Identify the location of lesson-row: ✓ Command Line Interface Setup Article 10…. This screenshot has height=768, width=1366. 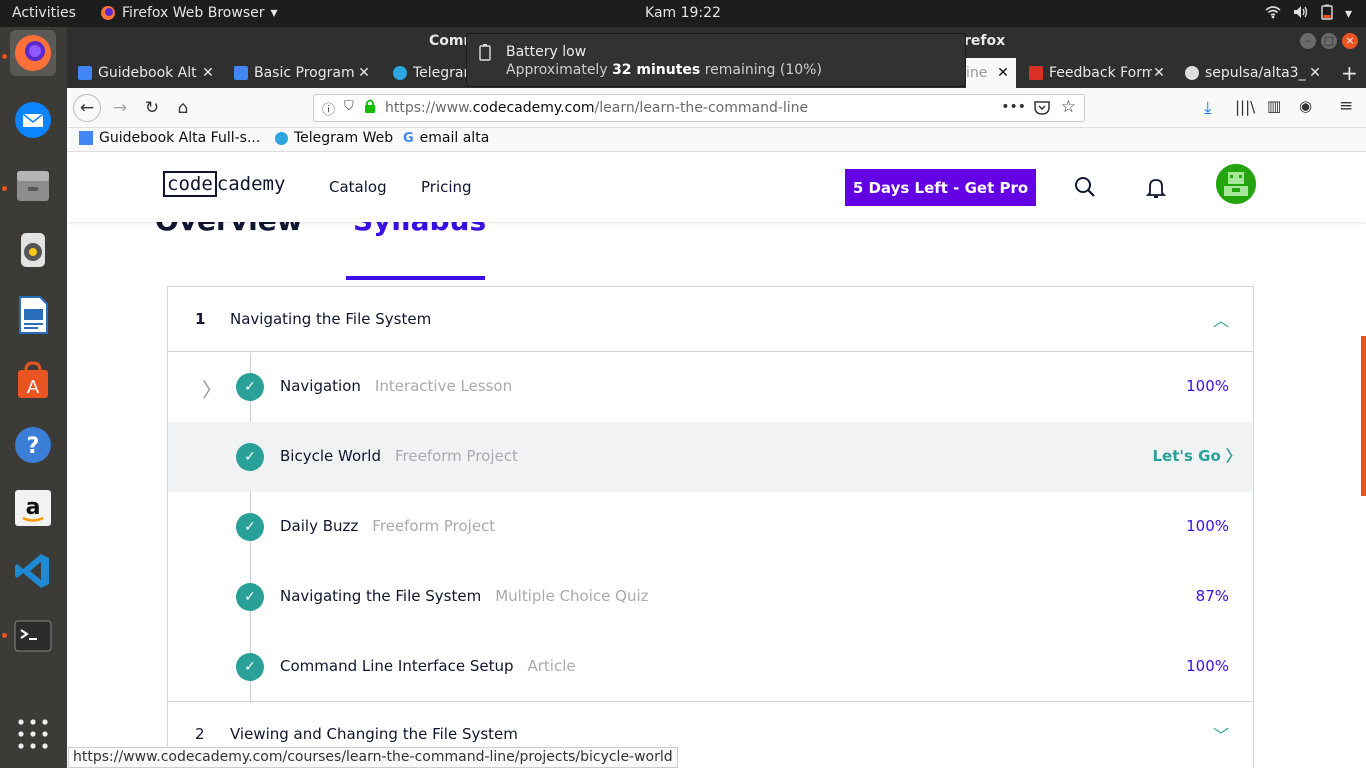
(710, 667).